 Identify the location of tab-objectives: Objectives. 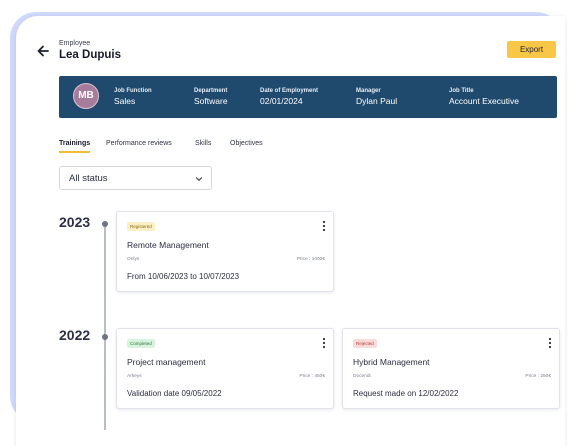
(246, 143).